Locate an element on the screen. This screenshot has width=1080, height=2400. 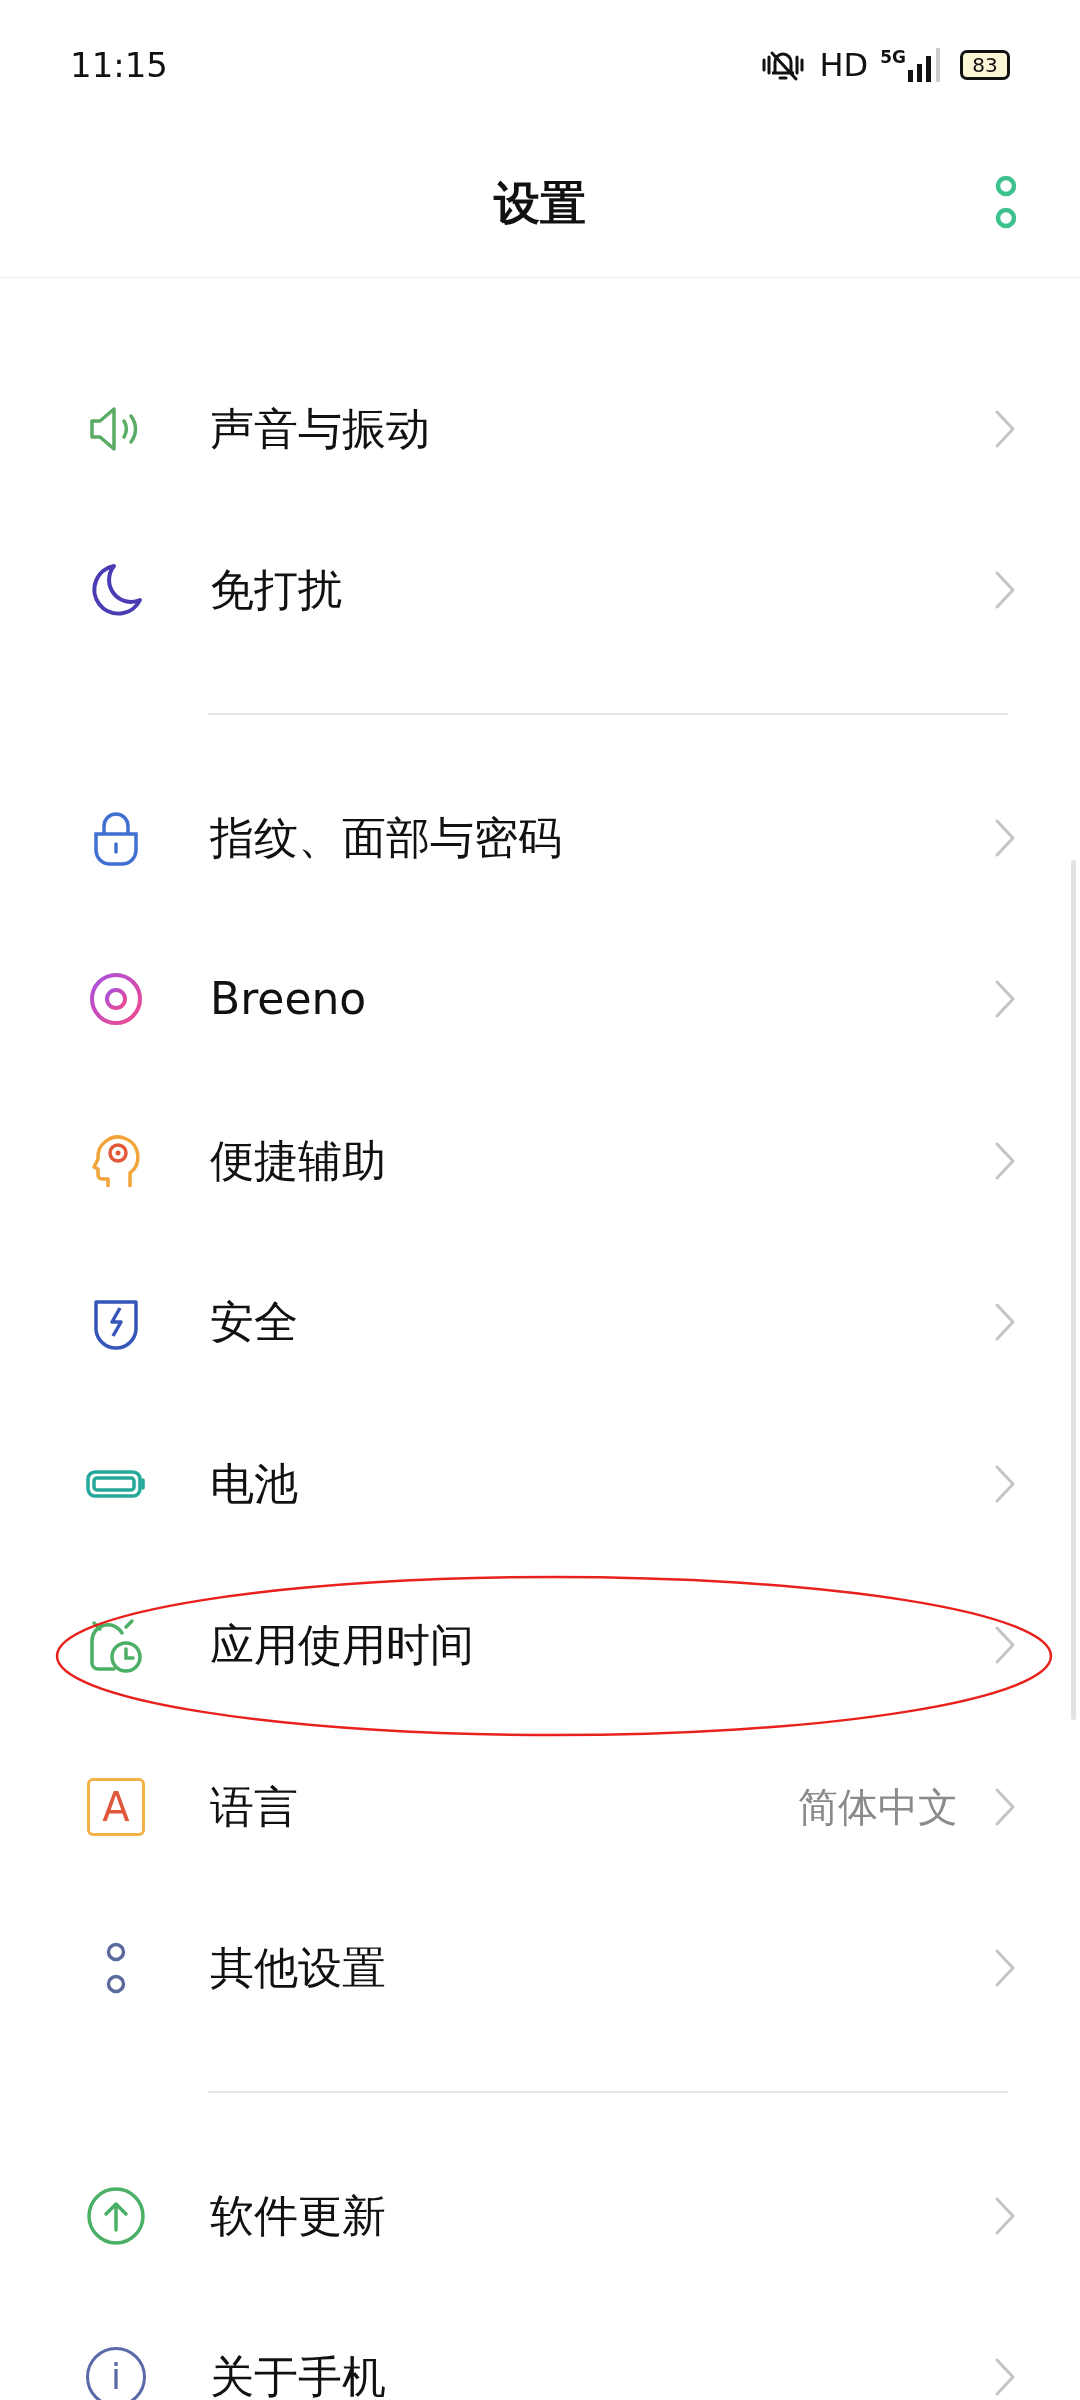
network-label: 5G is located at coordinates (893, 57).